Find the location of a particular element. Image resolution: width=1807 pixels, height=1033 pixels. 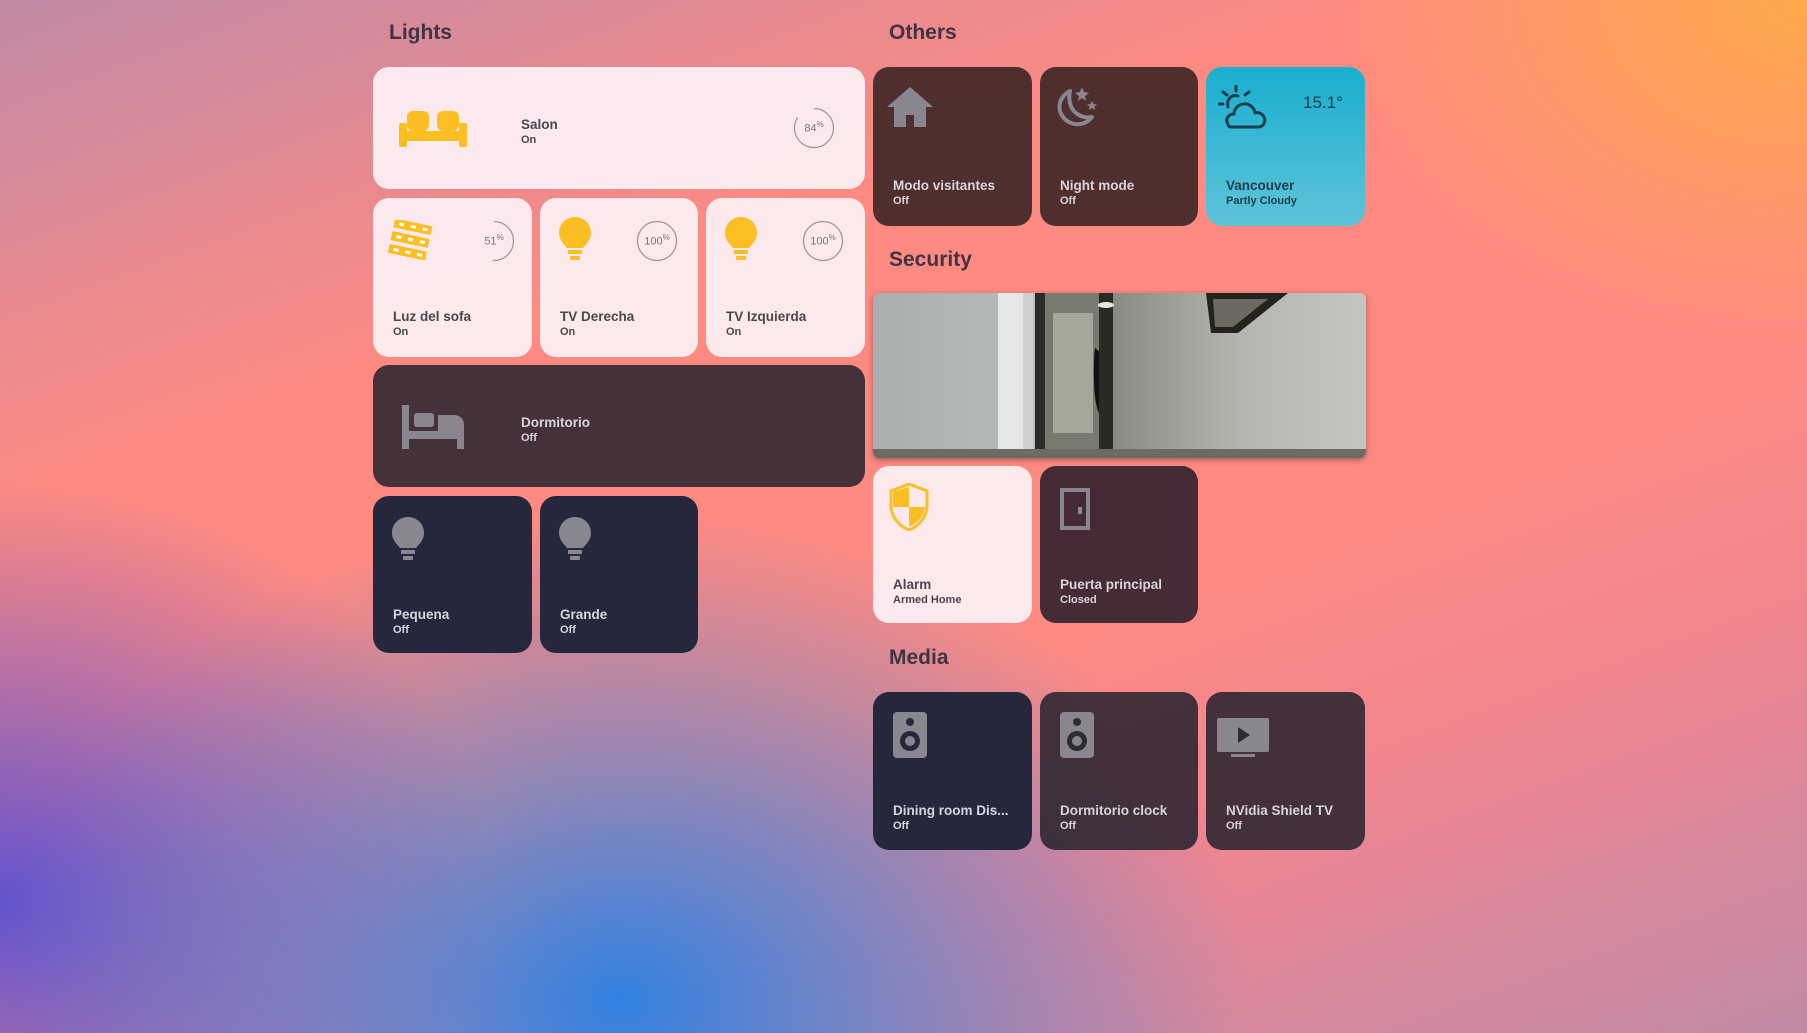

tile-dormitorio: Dormitorio Off is located at coordinates (619, 426).